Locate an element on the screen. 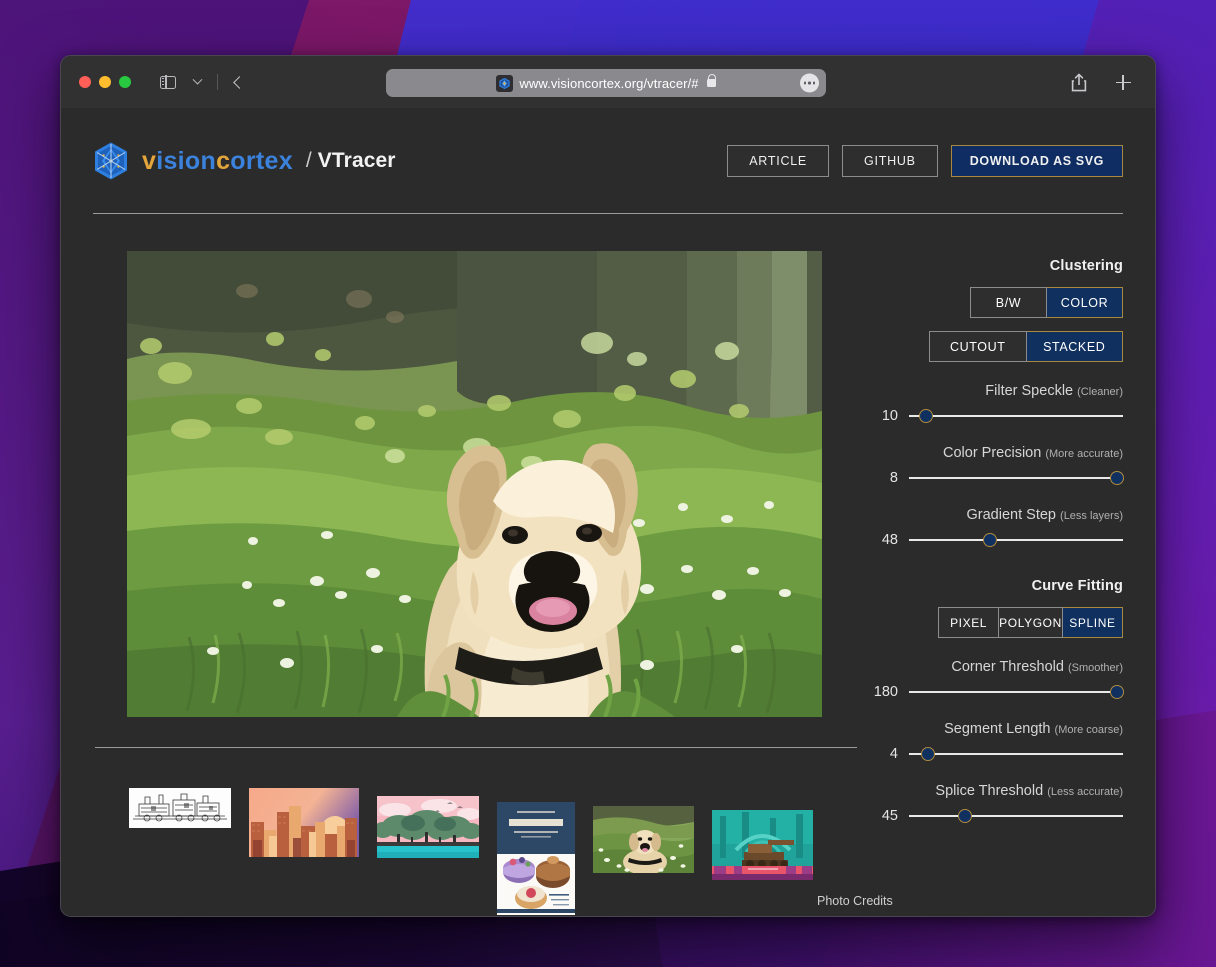 This screenshot has height=967, width=1216. plus-icon is located at coordinates (1123, 82).